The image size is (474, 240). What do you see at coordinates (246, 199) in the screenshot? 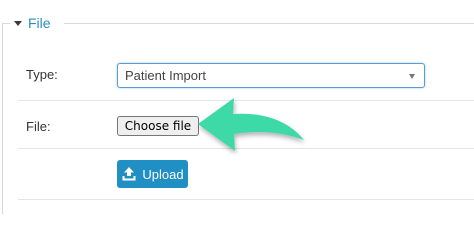
I see `row-divider` at bounding box center [246, 199].